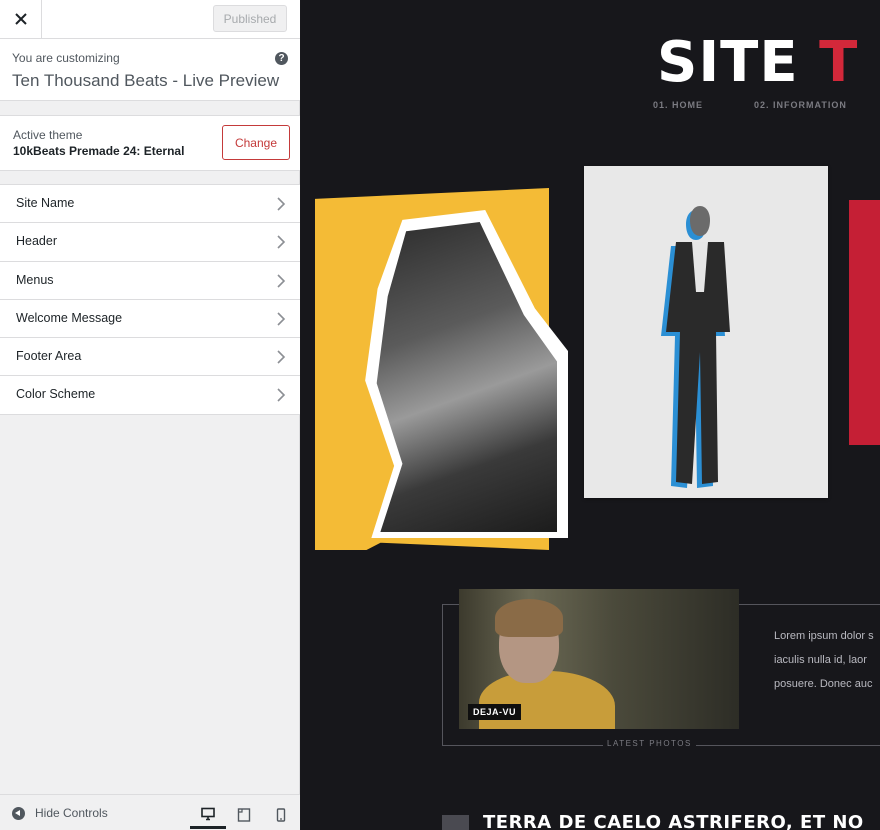 This screenshot has width=880, height=830. What do you see at coordinates (35, 279) in the screenshot?
I see `section-label: Menus` at bounding box center [35, 279].